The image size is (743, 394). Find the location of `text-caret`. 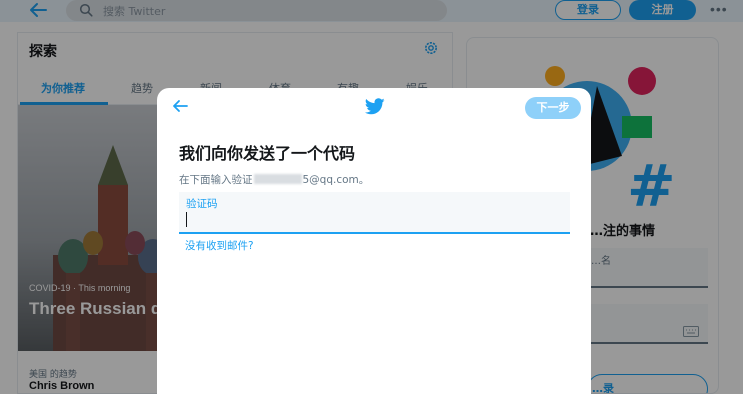

text-caret is located at coordinates (186, 219).